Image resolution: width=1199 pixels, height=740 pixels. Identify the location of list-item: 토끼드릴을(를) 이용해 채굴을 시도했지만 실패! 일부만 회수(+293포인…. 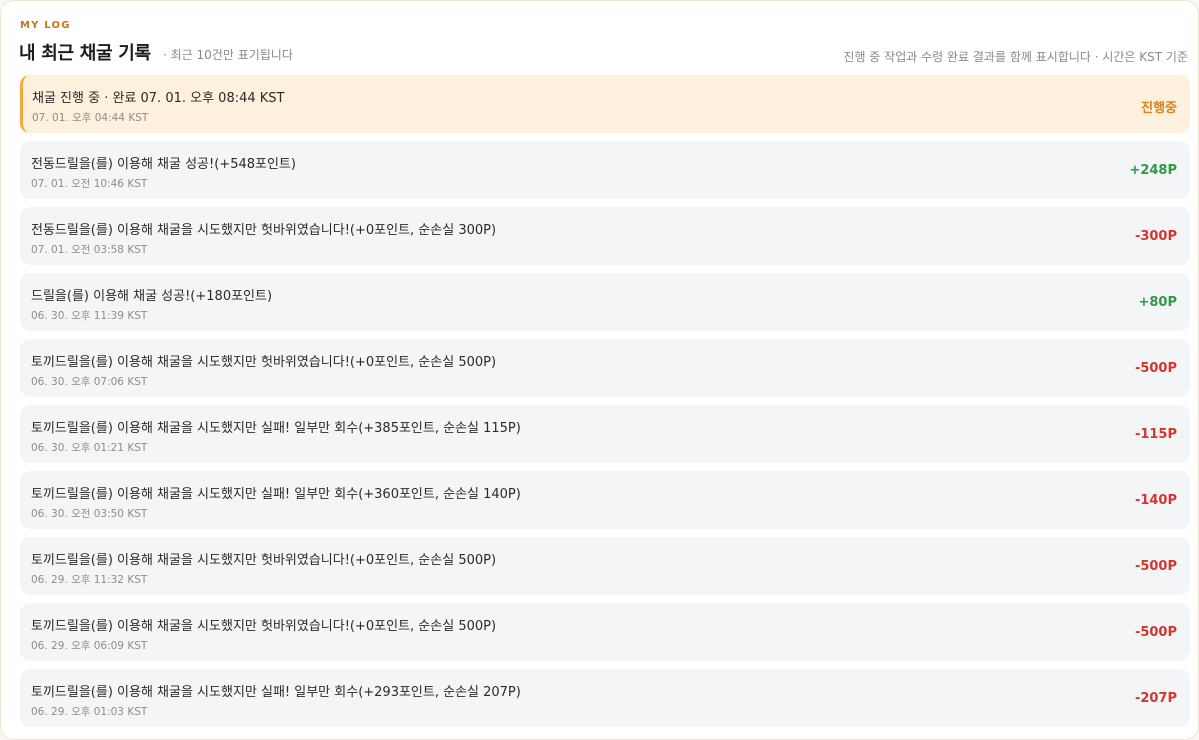
(605, 698).